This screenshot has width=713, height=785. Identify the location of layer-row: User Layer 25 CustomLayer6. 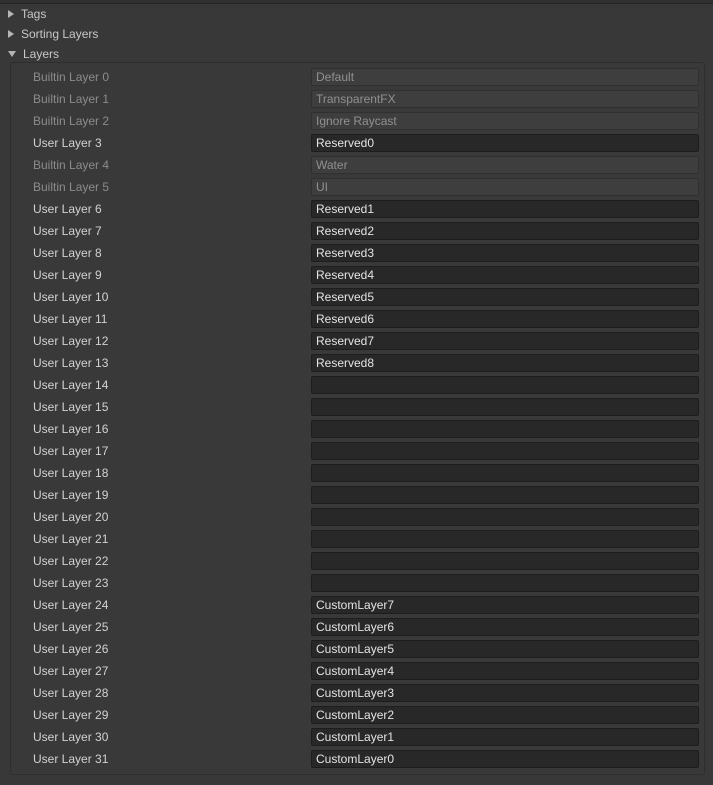
(357, 627).